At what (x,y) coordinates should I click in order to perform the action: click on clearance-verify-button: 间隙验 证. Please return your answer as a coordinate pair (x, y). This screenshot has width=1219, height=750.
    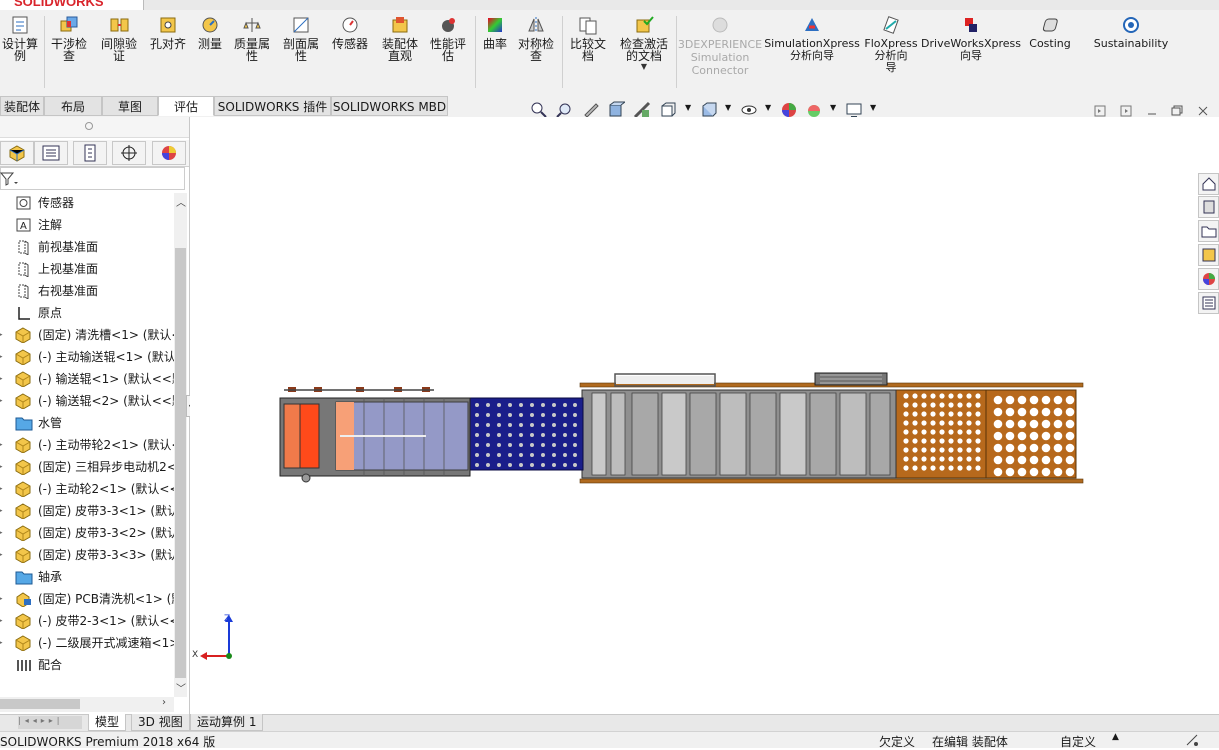
    Looking at the image, I should click on (119, 38).